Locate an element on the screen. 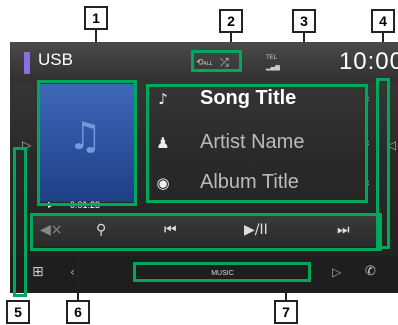  callout-7: 7 is located at coordinates (286, 312).